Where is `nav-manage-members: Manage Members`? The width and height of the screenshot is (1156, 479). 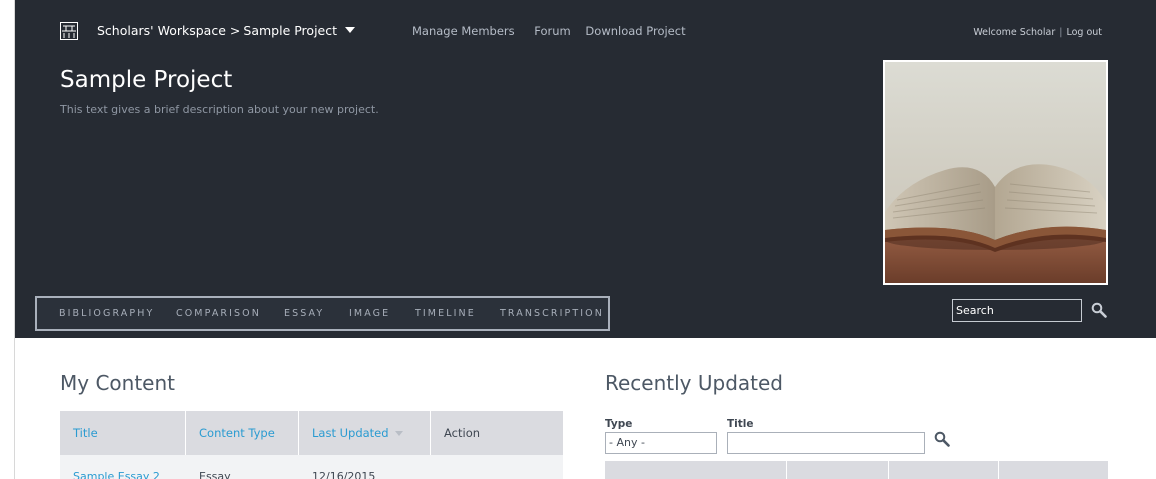 nav-manage-members: Manage Members is located at coordinates (463, 31).